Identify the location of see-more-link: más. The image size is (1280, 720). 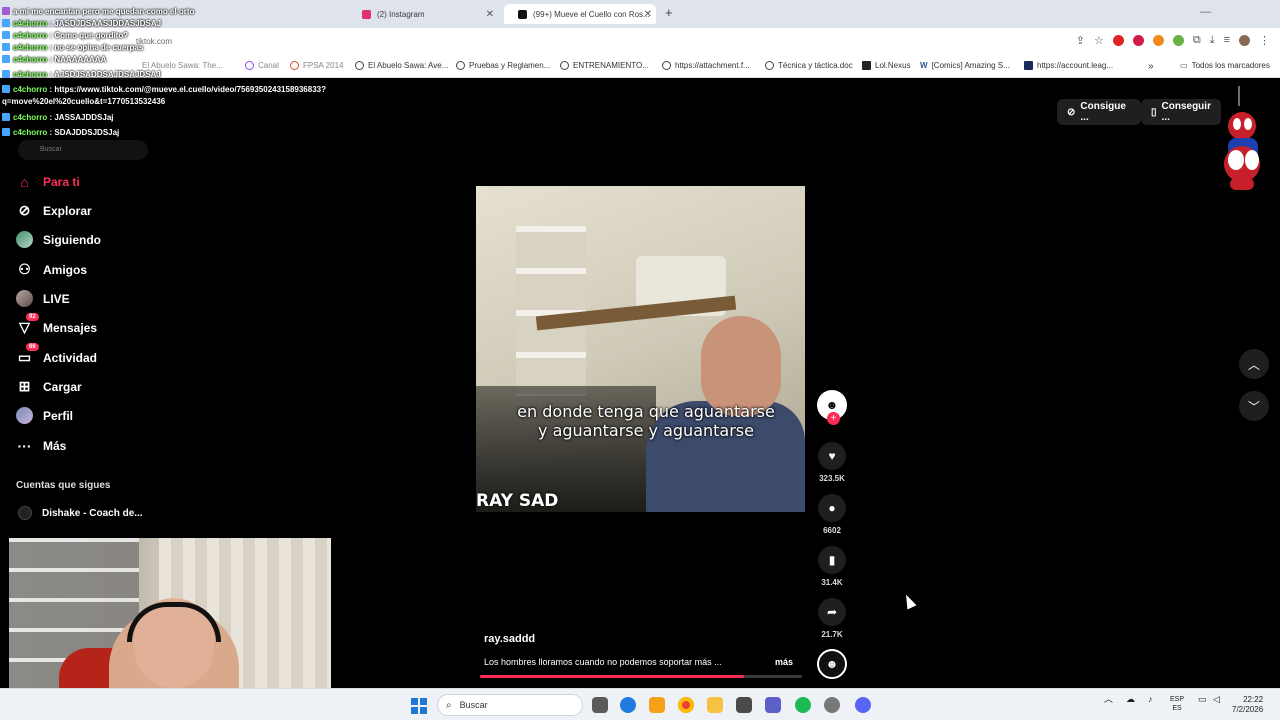
(784, 662).